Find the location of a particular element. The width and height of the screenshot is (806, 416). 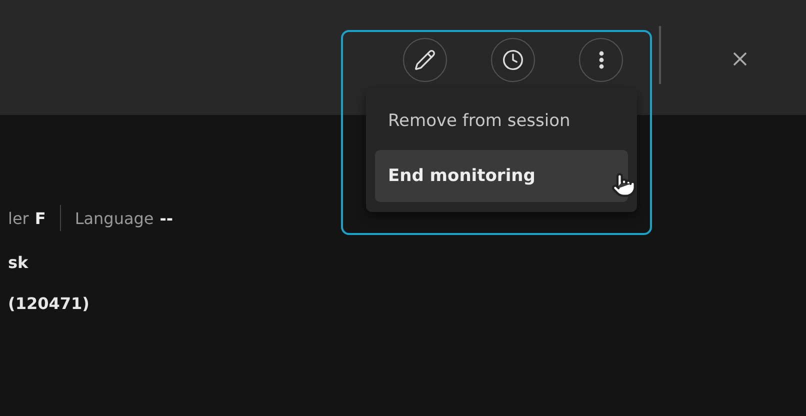

field-value: -- is located at coordinates (167, 218).